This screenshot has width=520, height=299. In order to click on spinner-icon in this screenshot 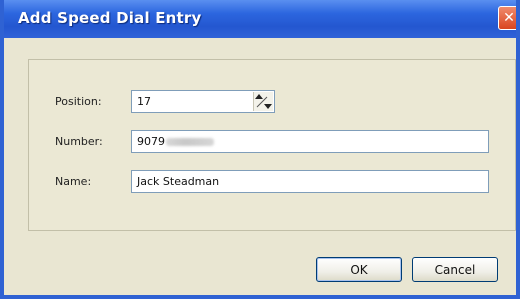, I will do `click(263, 101)`.